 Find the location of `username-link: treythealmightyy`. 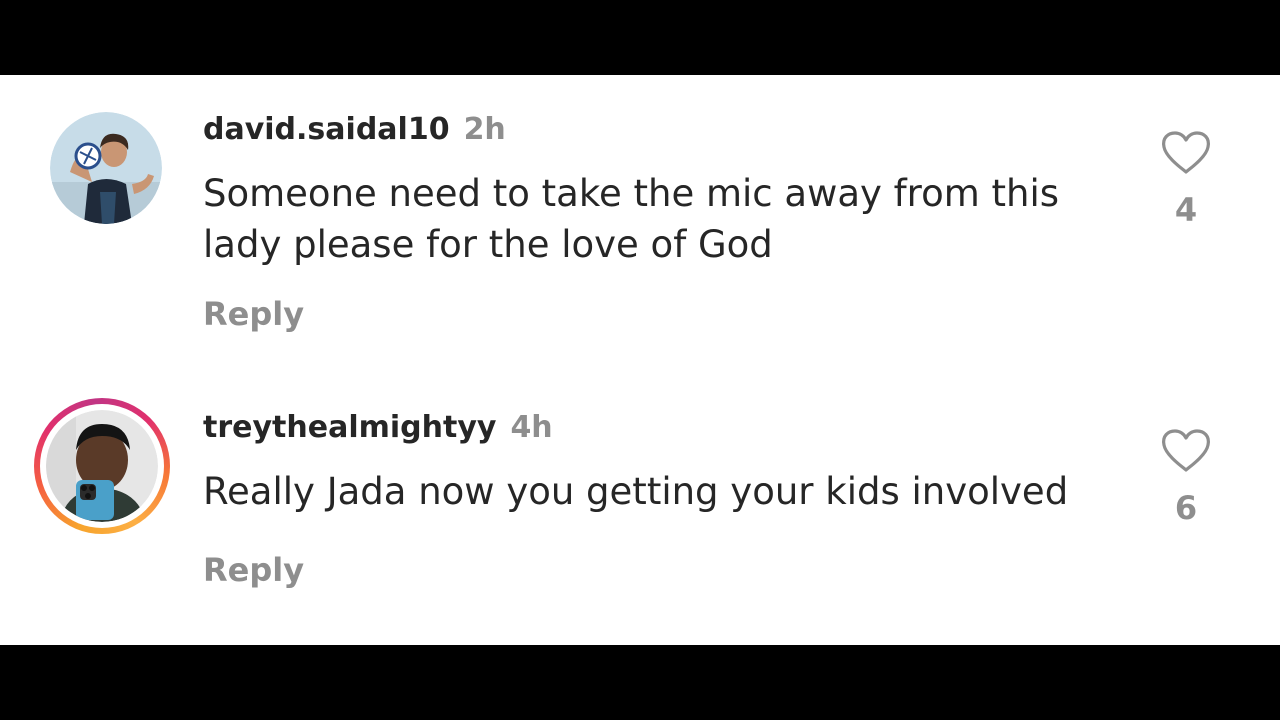

username-link: treythealmightyy is located at coordinates (349, 427).